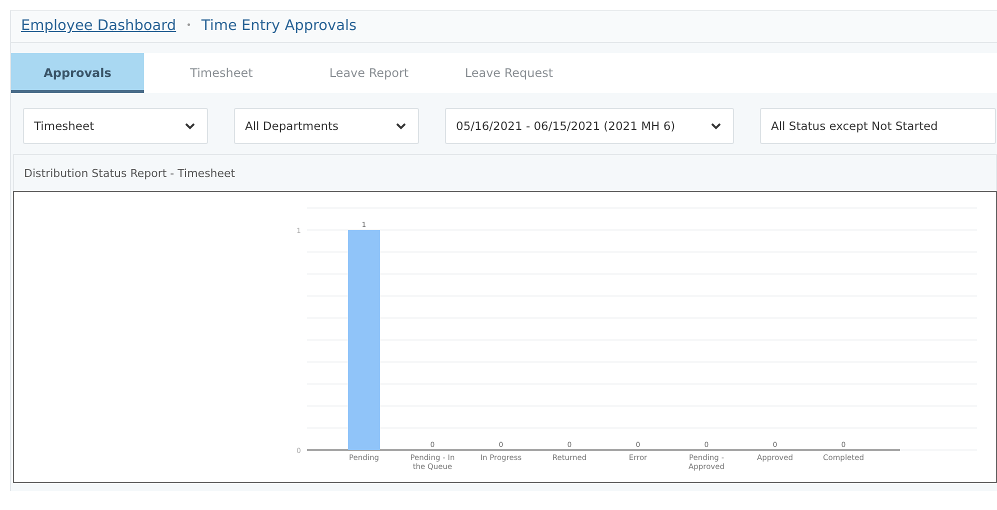  What do you see at coordinates (77, 73) in the screenshot?
I see `tab: Approvals` at bounding box center [77, 73].